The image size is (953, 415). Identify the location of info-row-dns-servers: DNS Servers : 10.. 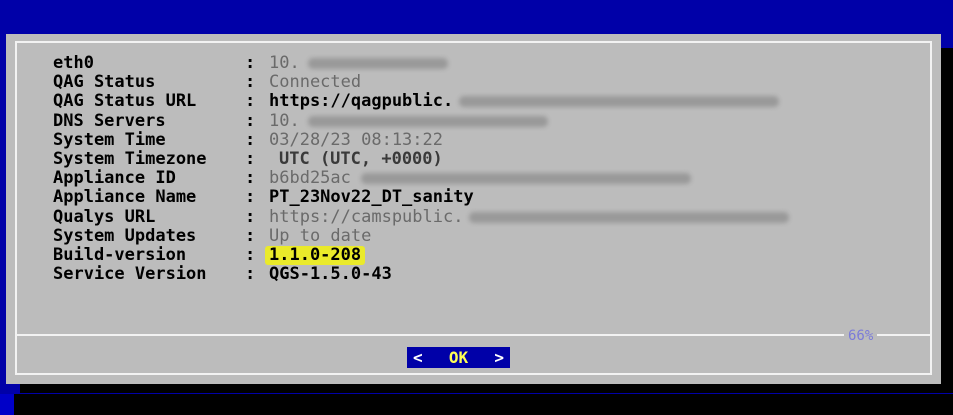
(421, 120).